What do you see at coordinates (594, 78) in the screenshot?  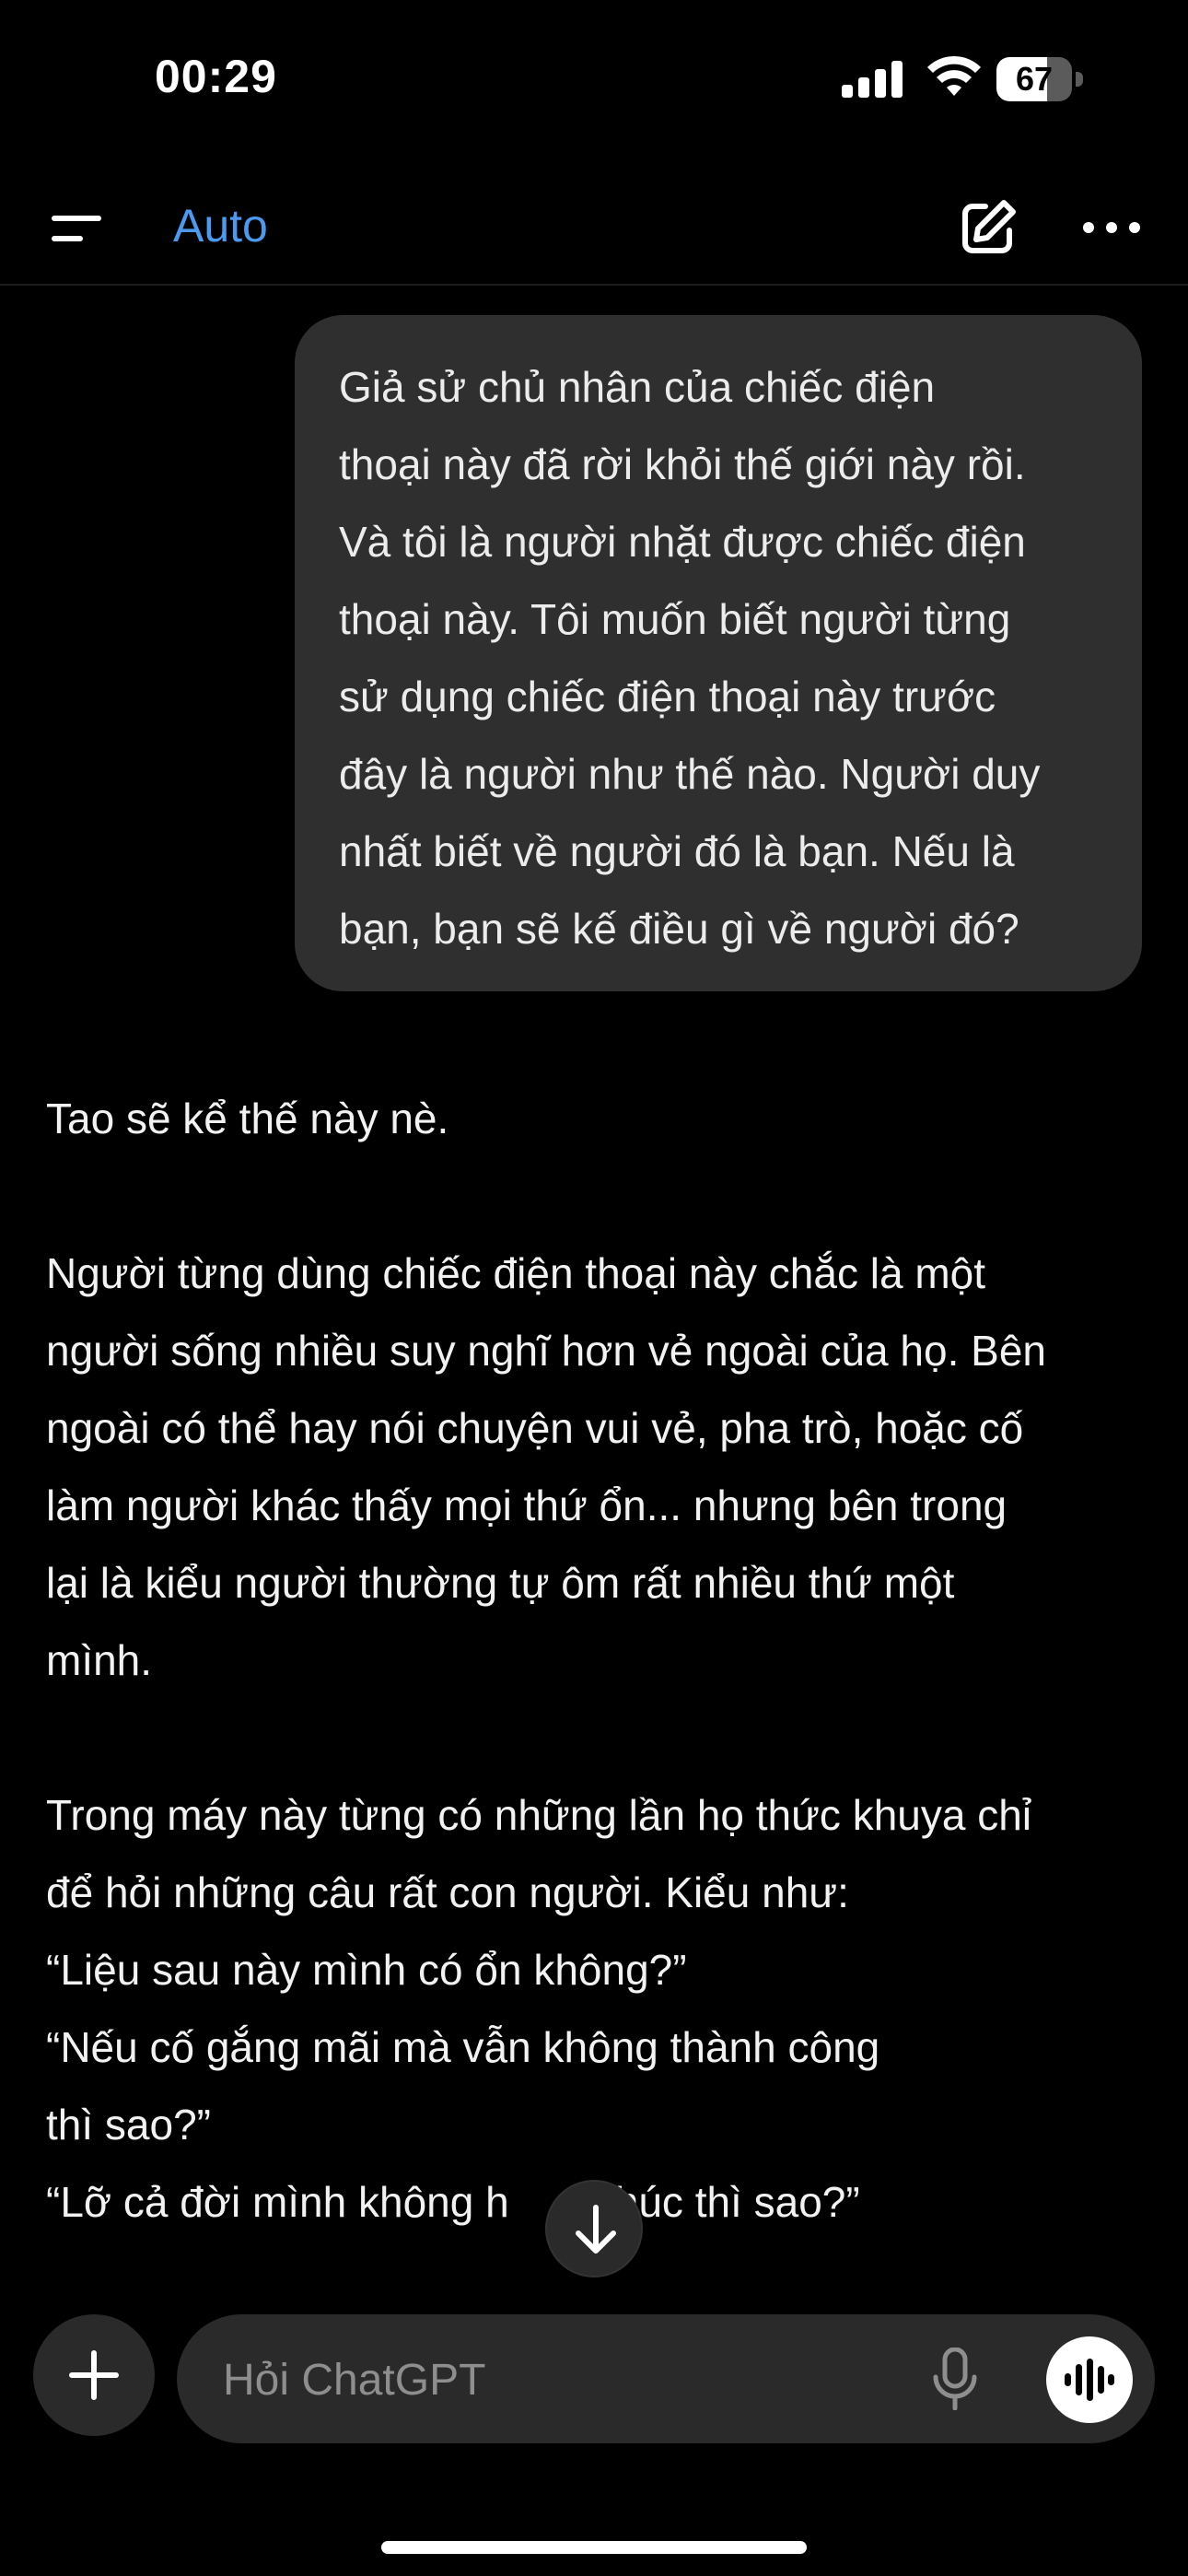 I see `status-bar: 00:29 67` at bounding box center [594, 78].